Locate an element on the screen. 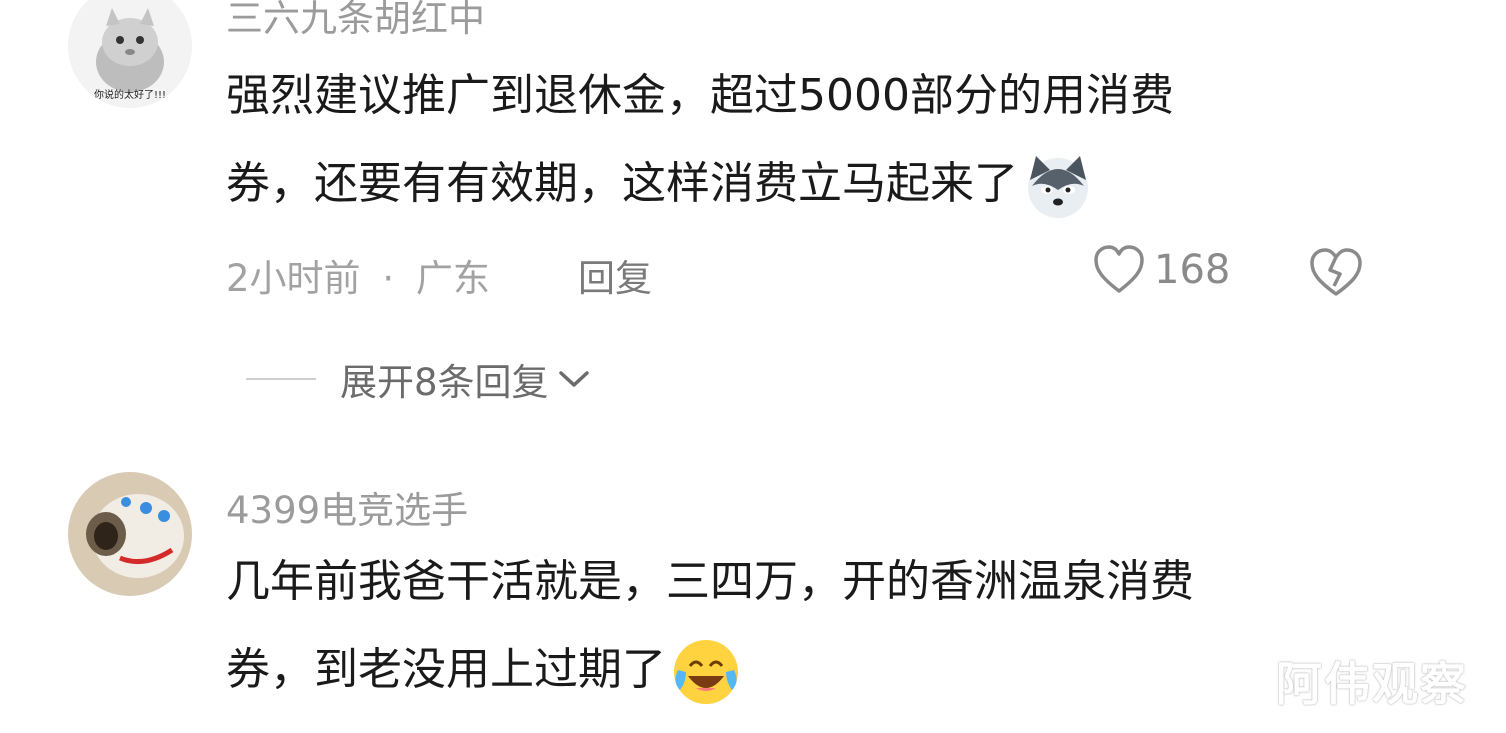 This screenshot has height=733, width=1506. like-count: 168 is located at coordinates (1192, 270).